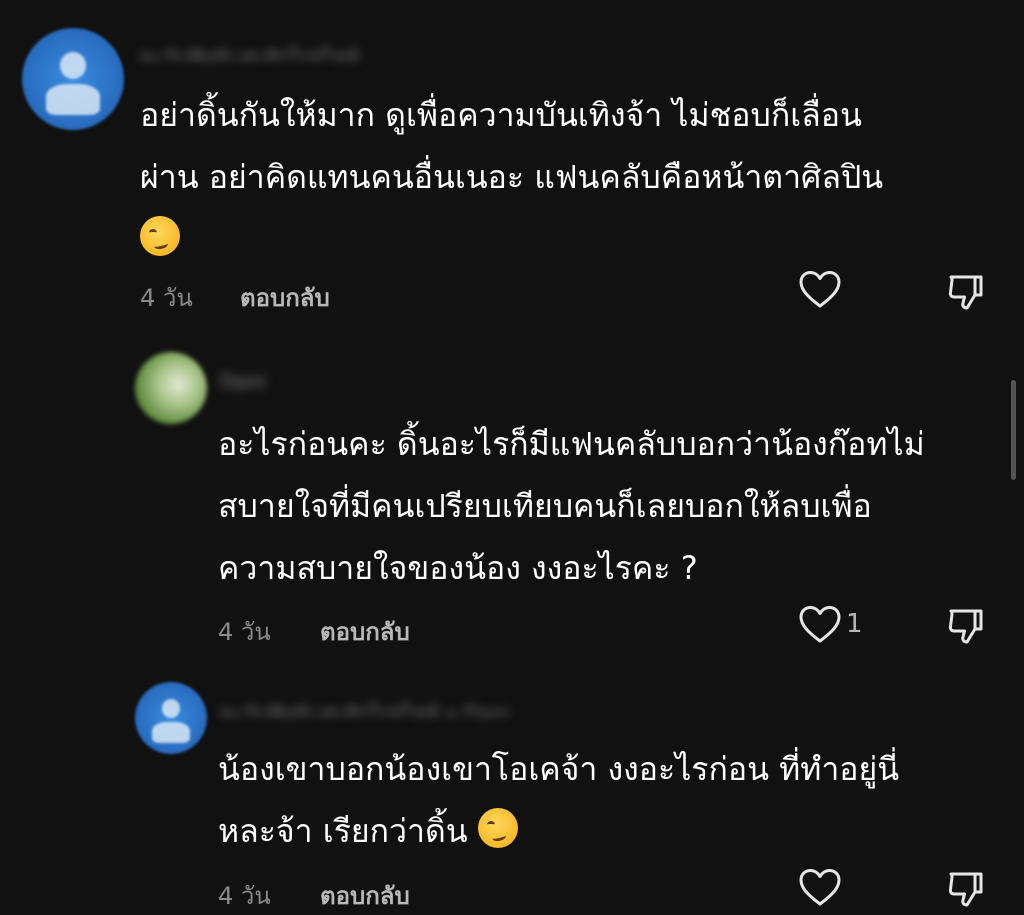 The height and width of the screenshot is (915, 1024). Describe the element at coordinates (425, 707) in the screenshot. I see `username: ตะวันทิพย์แสนรักโปรไฟล์ • Dani` at that location.